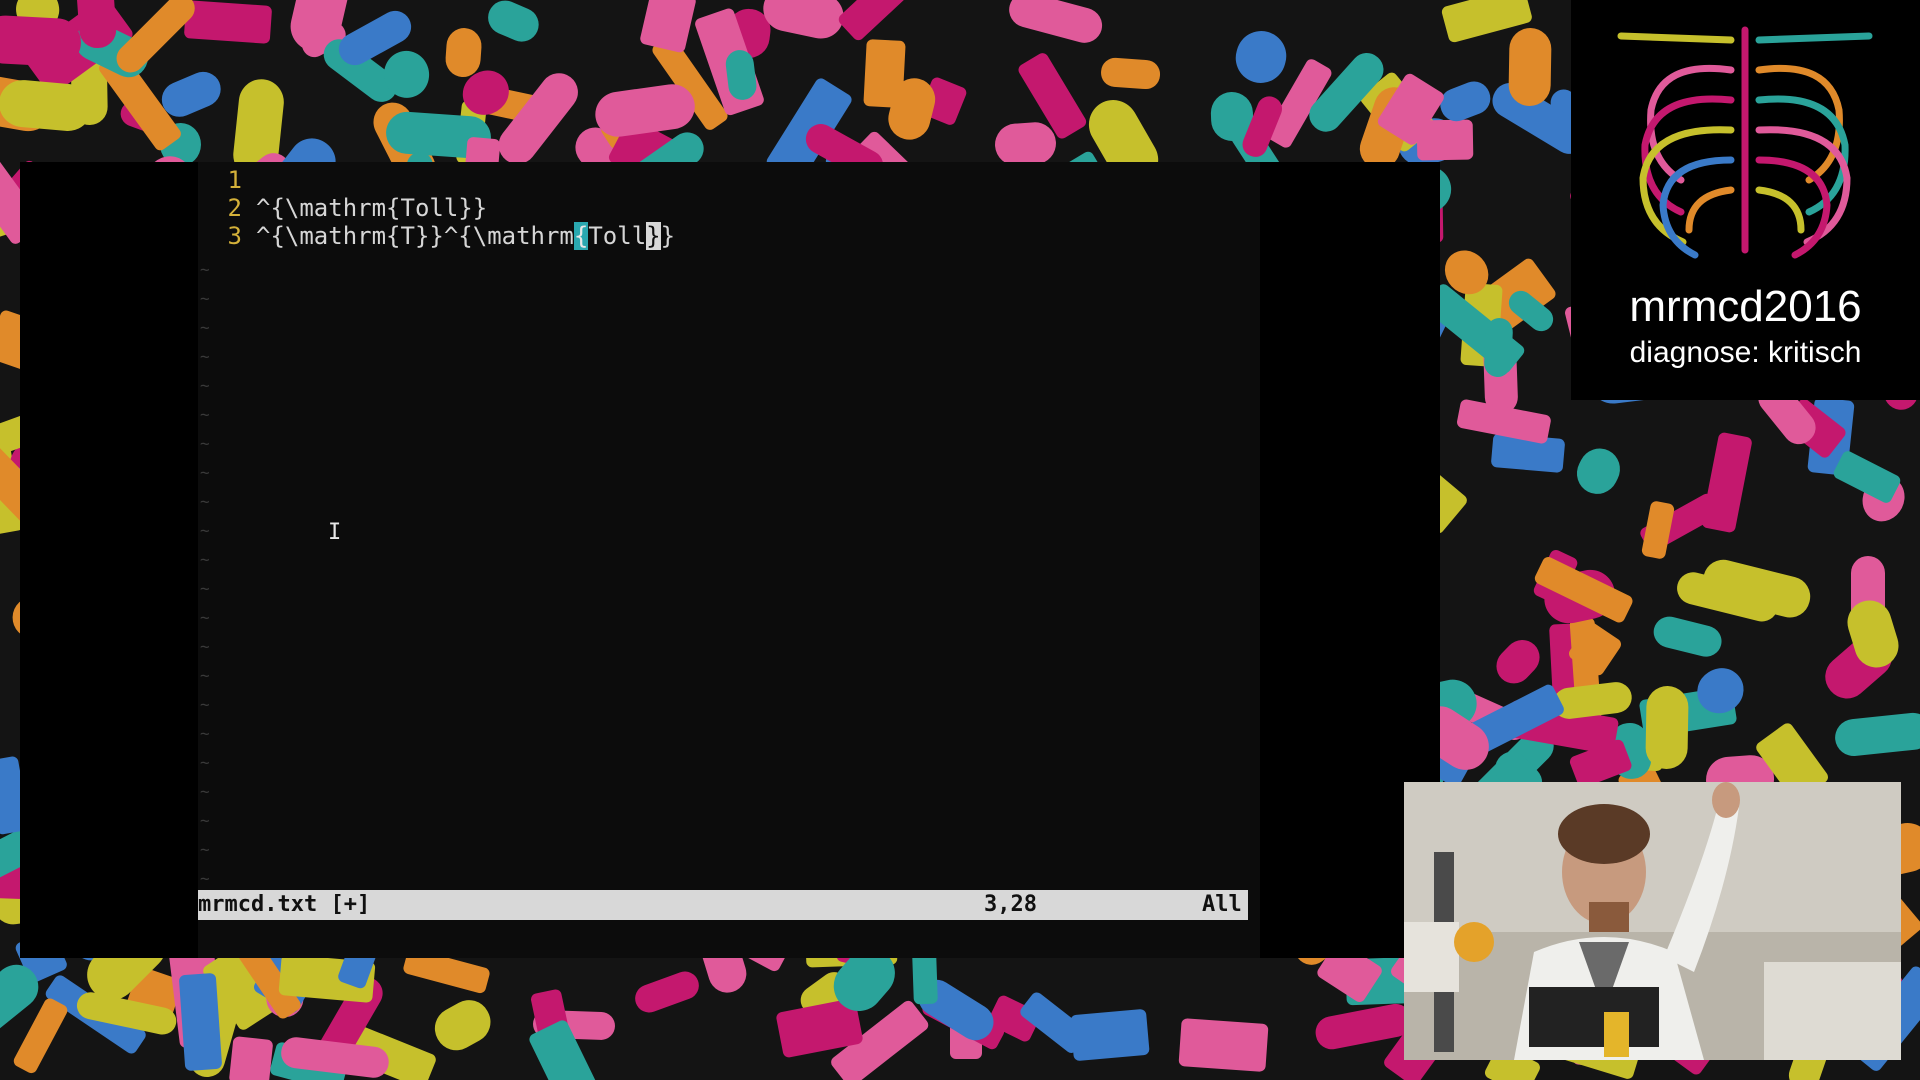  What do you see at coordinates (1222, 904) in the screenshot?
I see `status-scroll-indicator: All` at bounding box center [1222, 904].